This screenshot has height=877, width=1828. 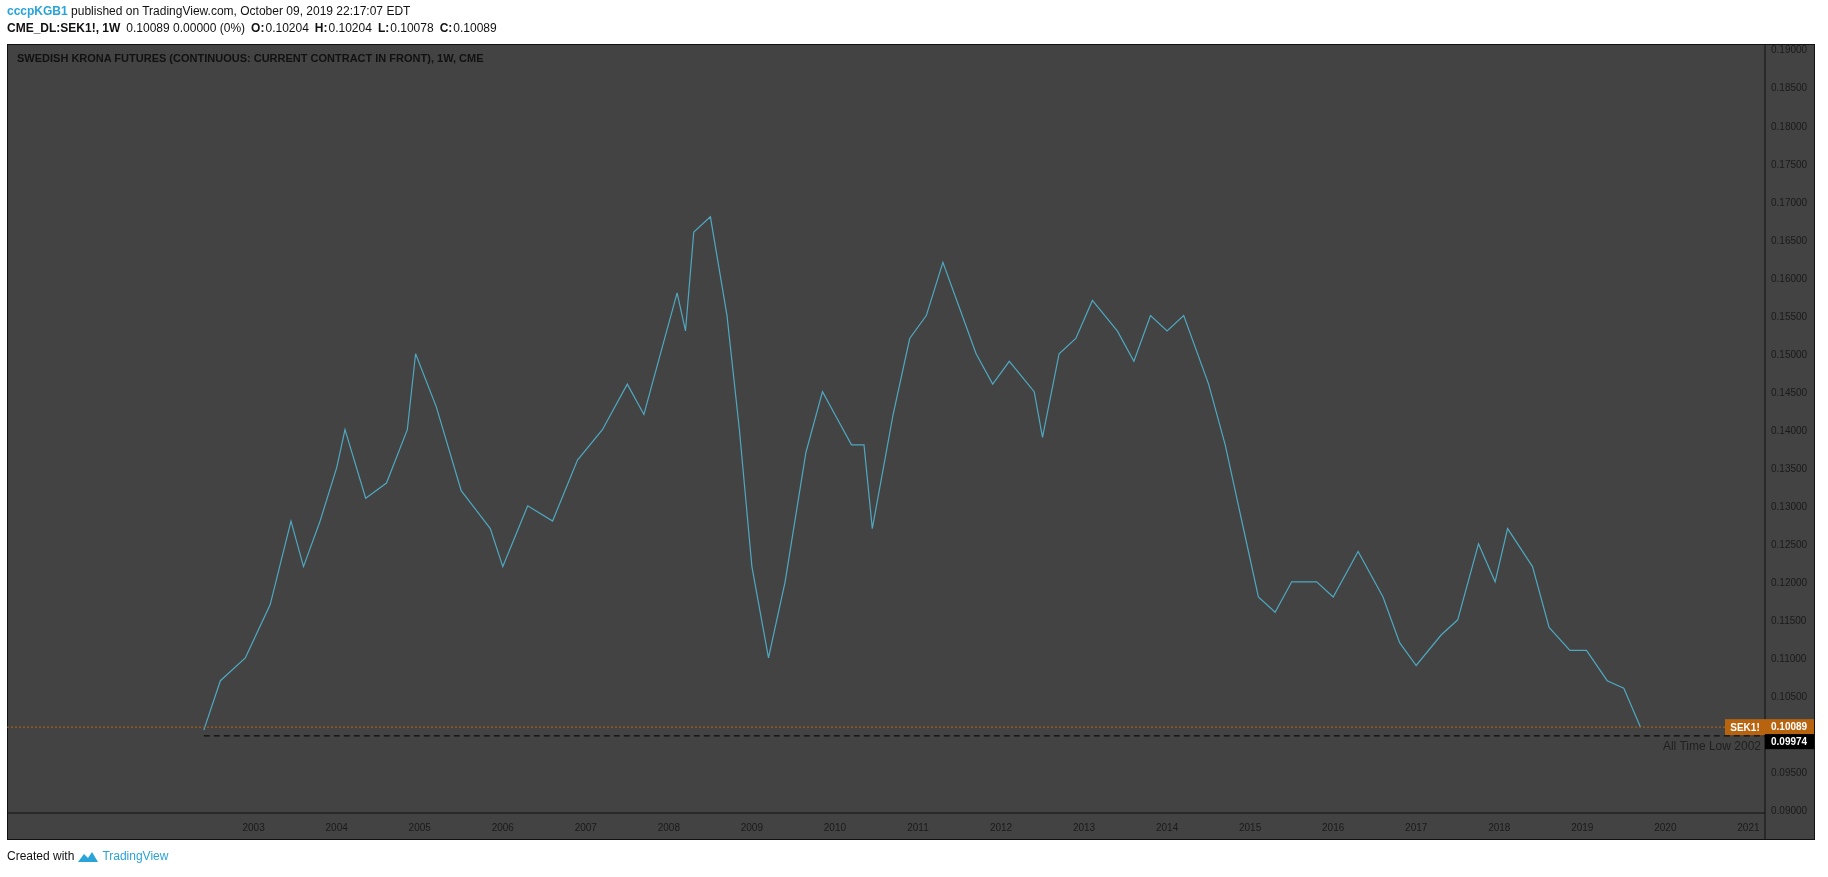 What do you see at coordinates (186, 28) in the screenshot?
I see `price-change: 0.10089 0.00000 (0%)` at bounding box center [186, 28].